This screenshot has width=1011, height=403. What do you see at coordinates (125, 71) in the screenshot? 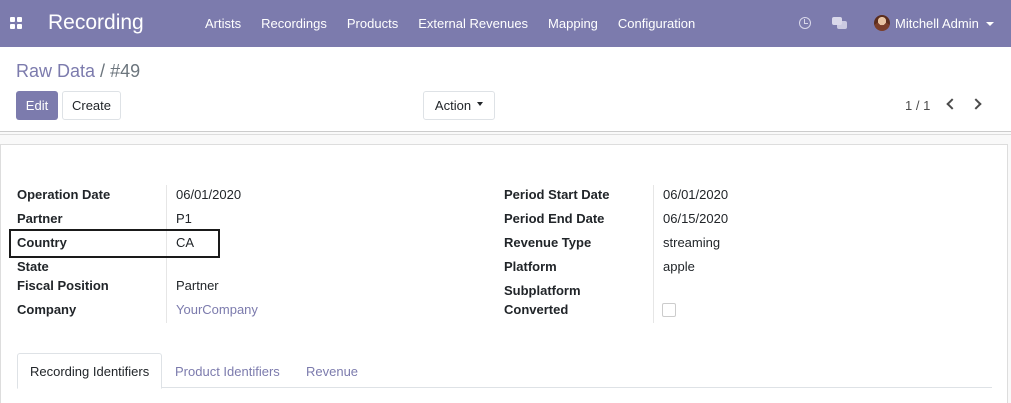
I see `breadcrumb-current: #49` at bounding box center [125, 71].